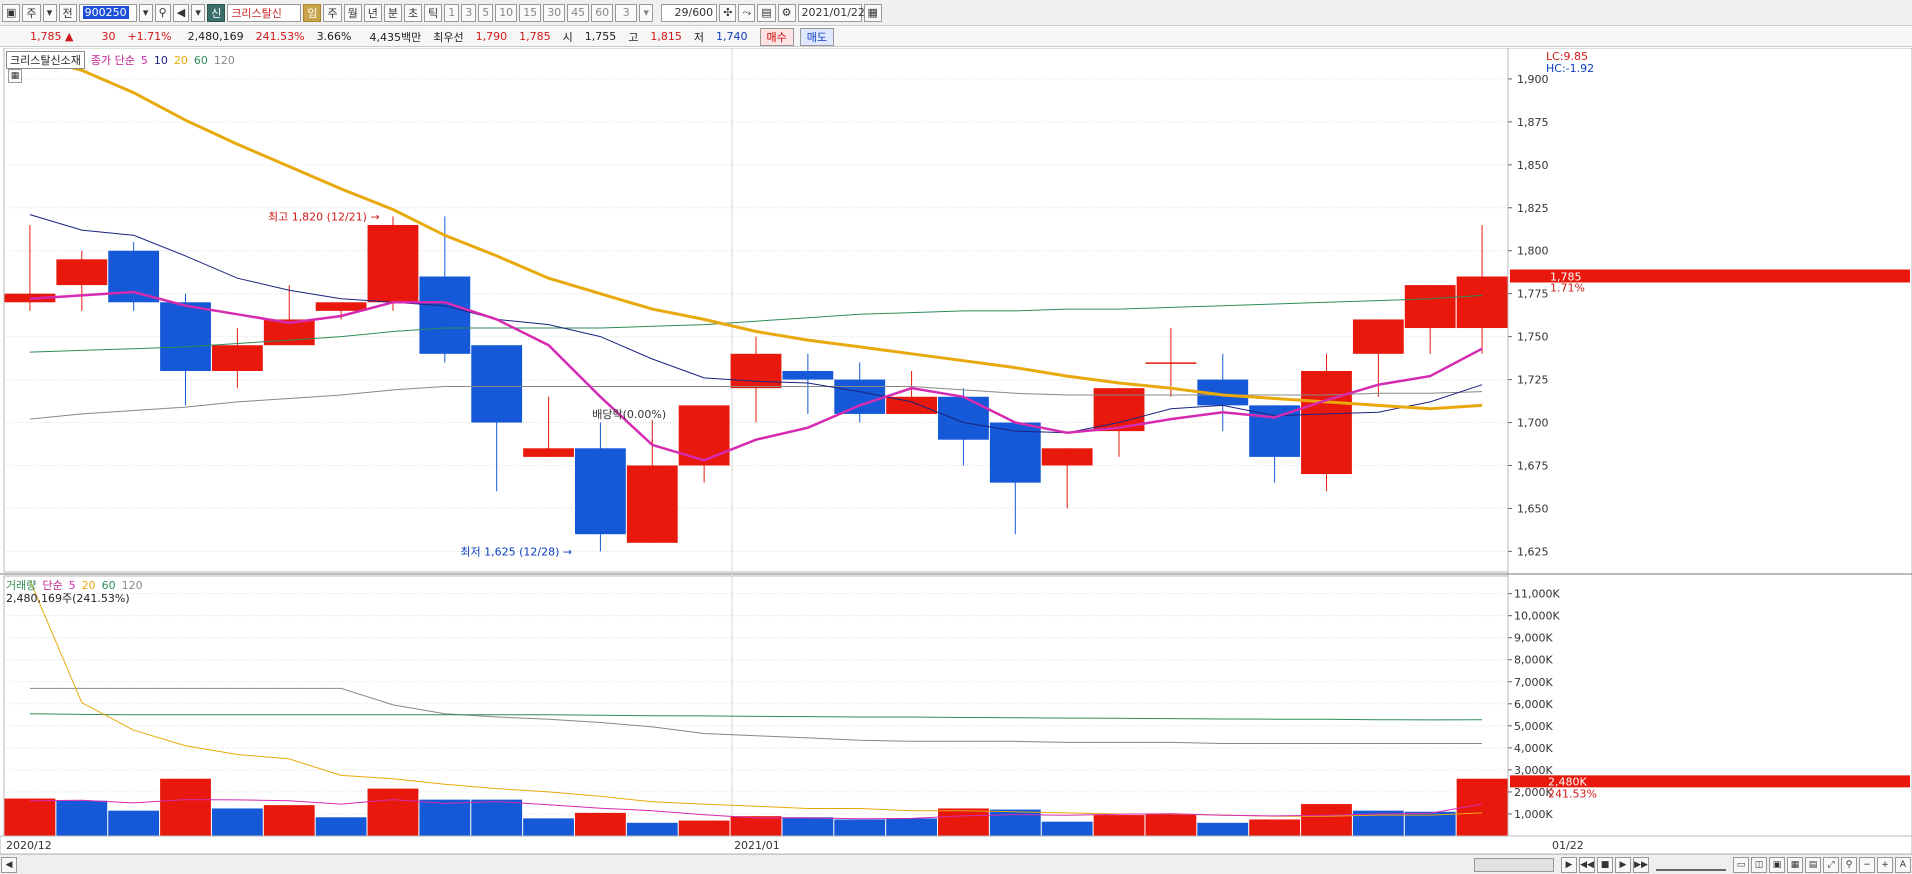 This screenshot has width=1912, height=874. Describe the element at coordinates (626, 12) in the screenshot. I see `interval-select: 3` at that location.